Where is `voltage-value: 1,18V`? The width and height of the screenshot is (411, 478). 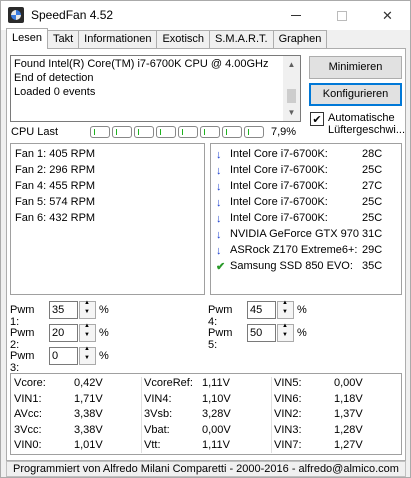 voltage-value: 1,18V is located at coordinates (348, 398).